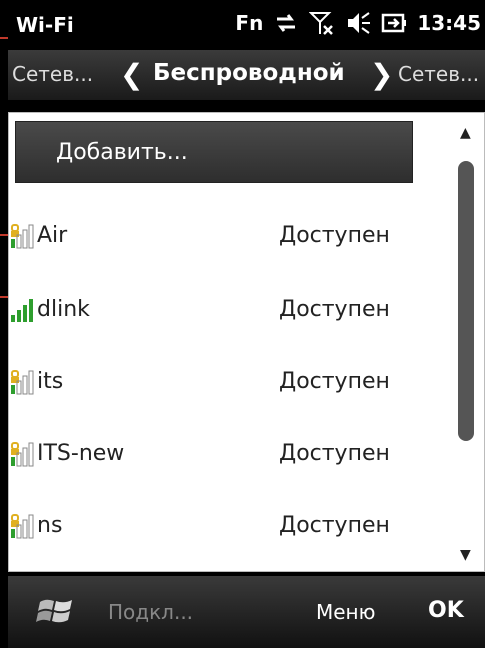  I want to click on scroll-thumb, so click(466, 301).